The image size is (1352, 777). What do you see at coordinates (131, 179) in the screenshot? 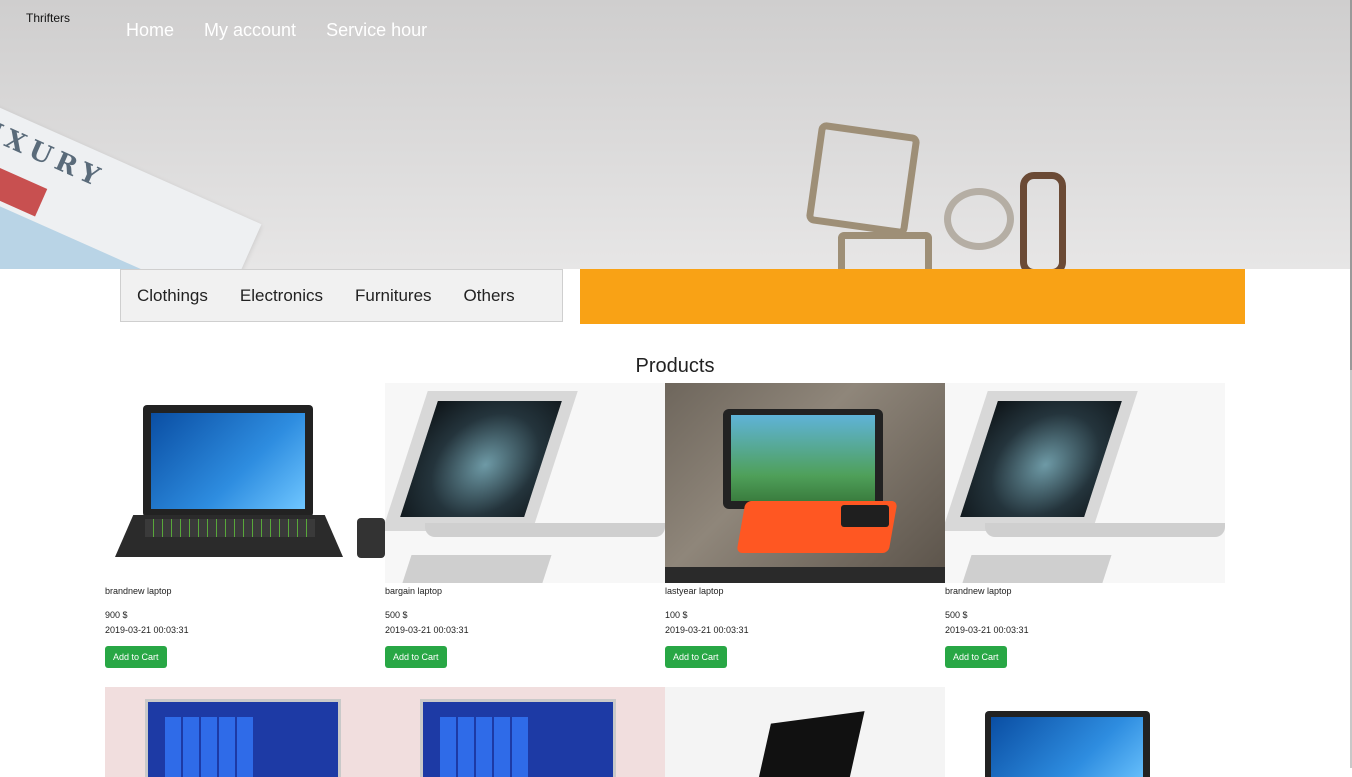
I see `magazine-decoration: LUXURY` at bounding box center [131, 179].